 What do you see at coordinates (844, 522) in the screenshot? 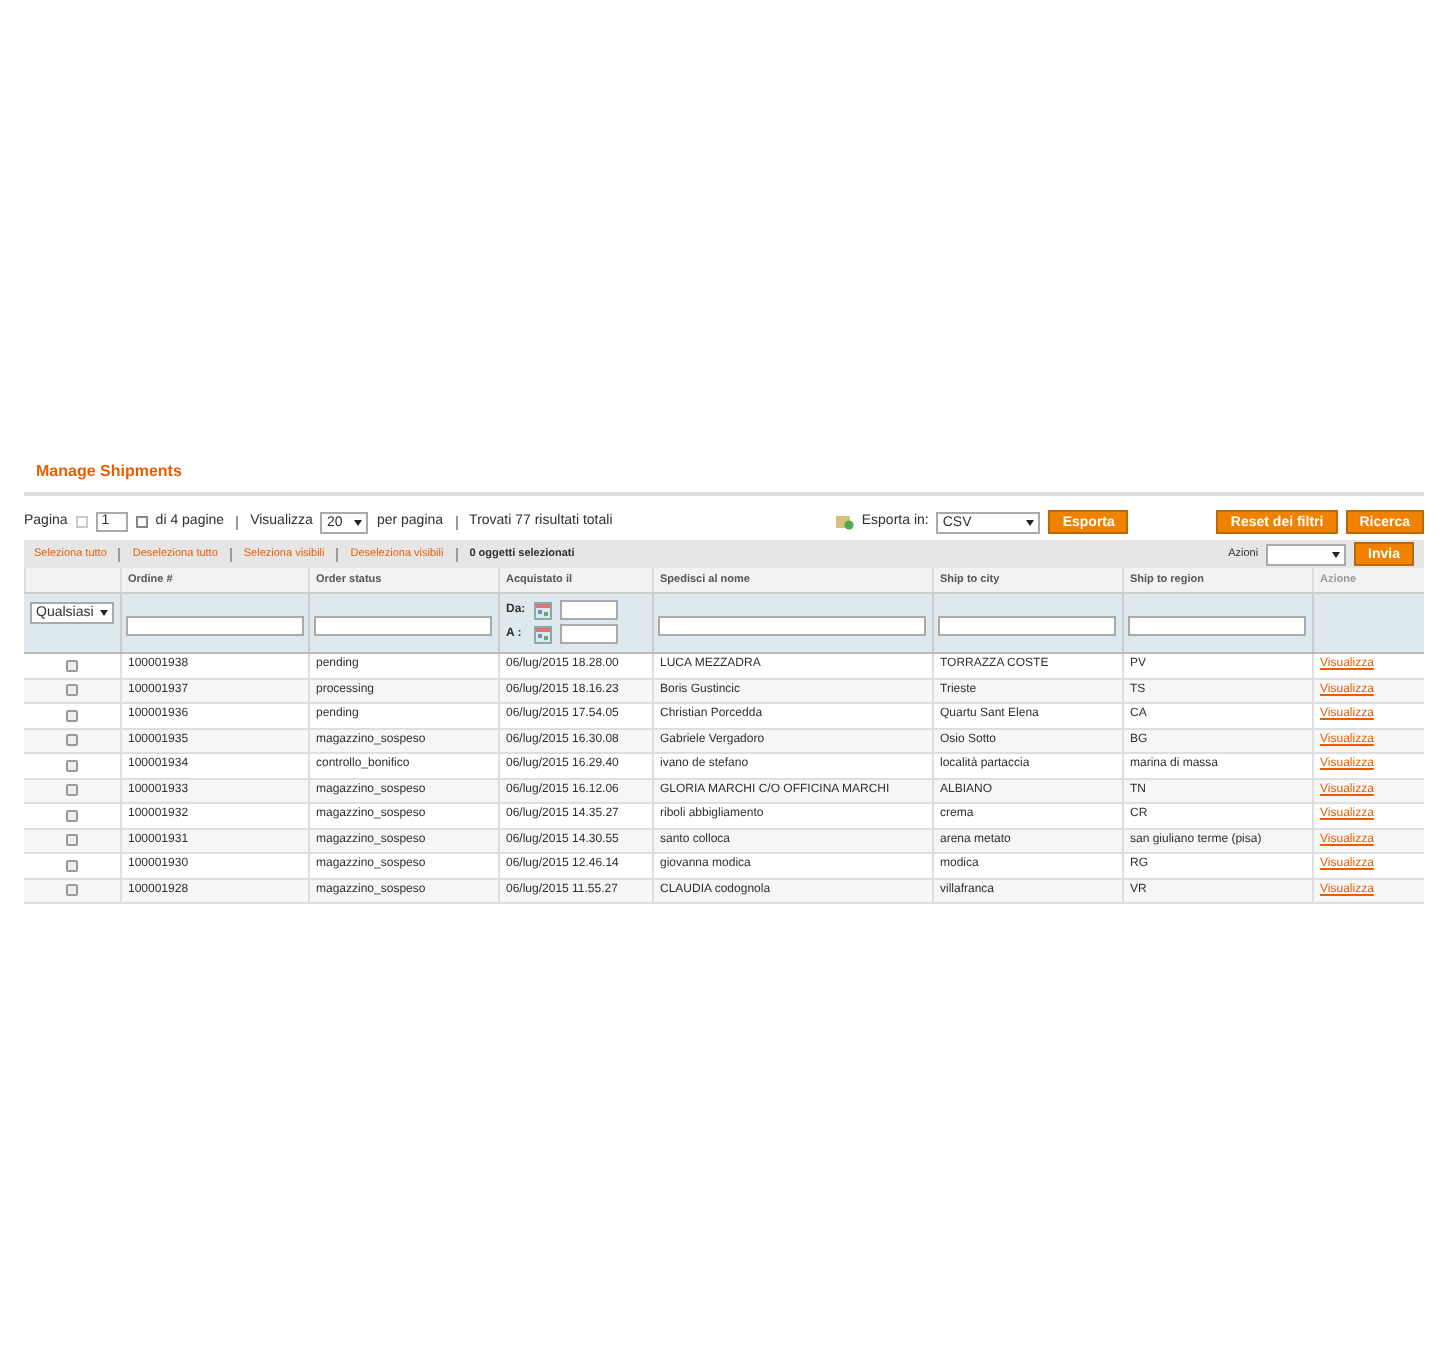
I see `export-icon` at bounding box center [844, 522].